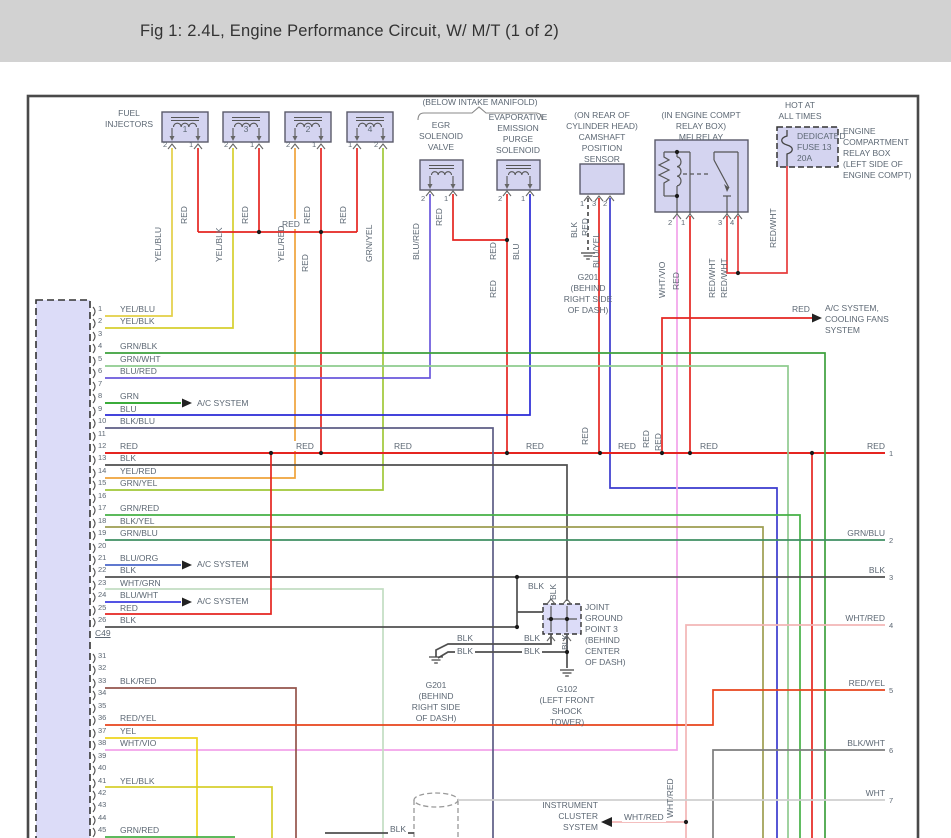  I want to click on ecm-pin-wire-label: GRN/BLU, so click(139, 533).